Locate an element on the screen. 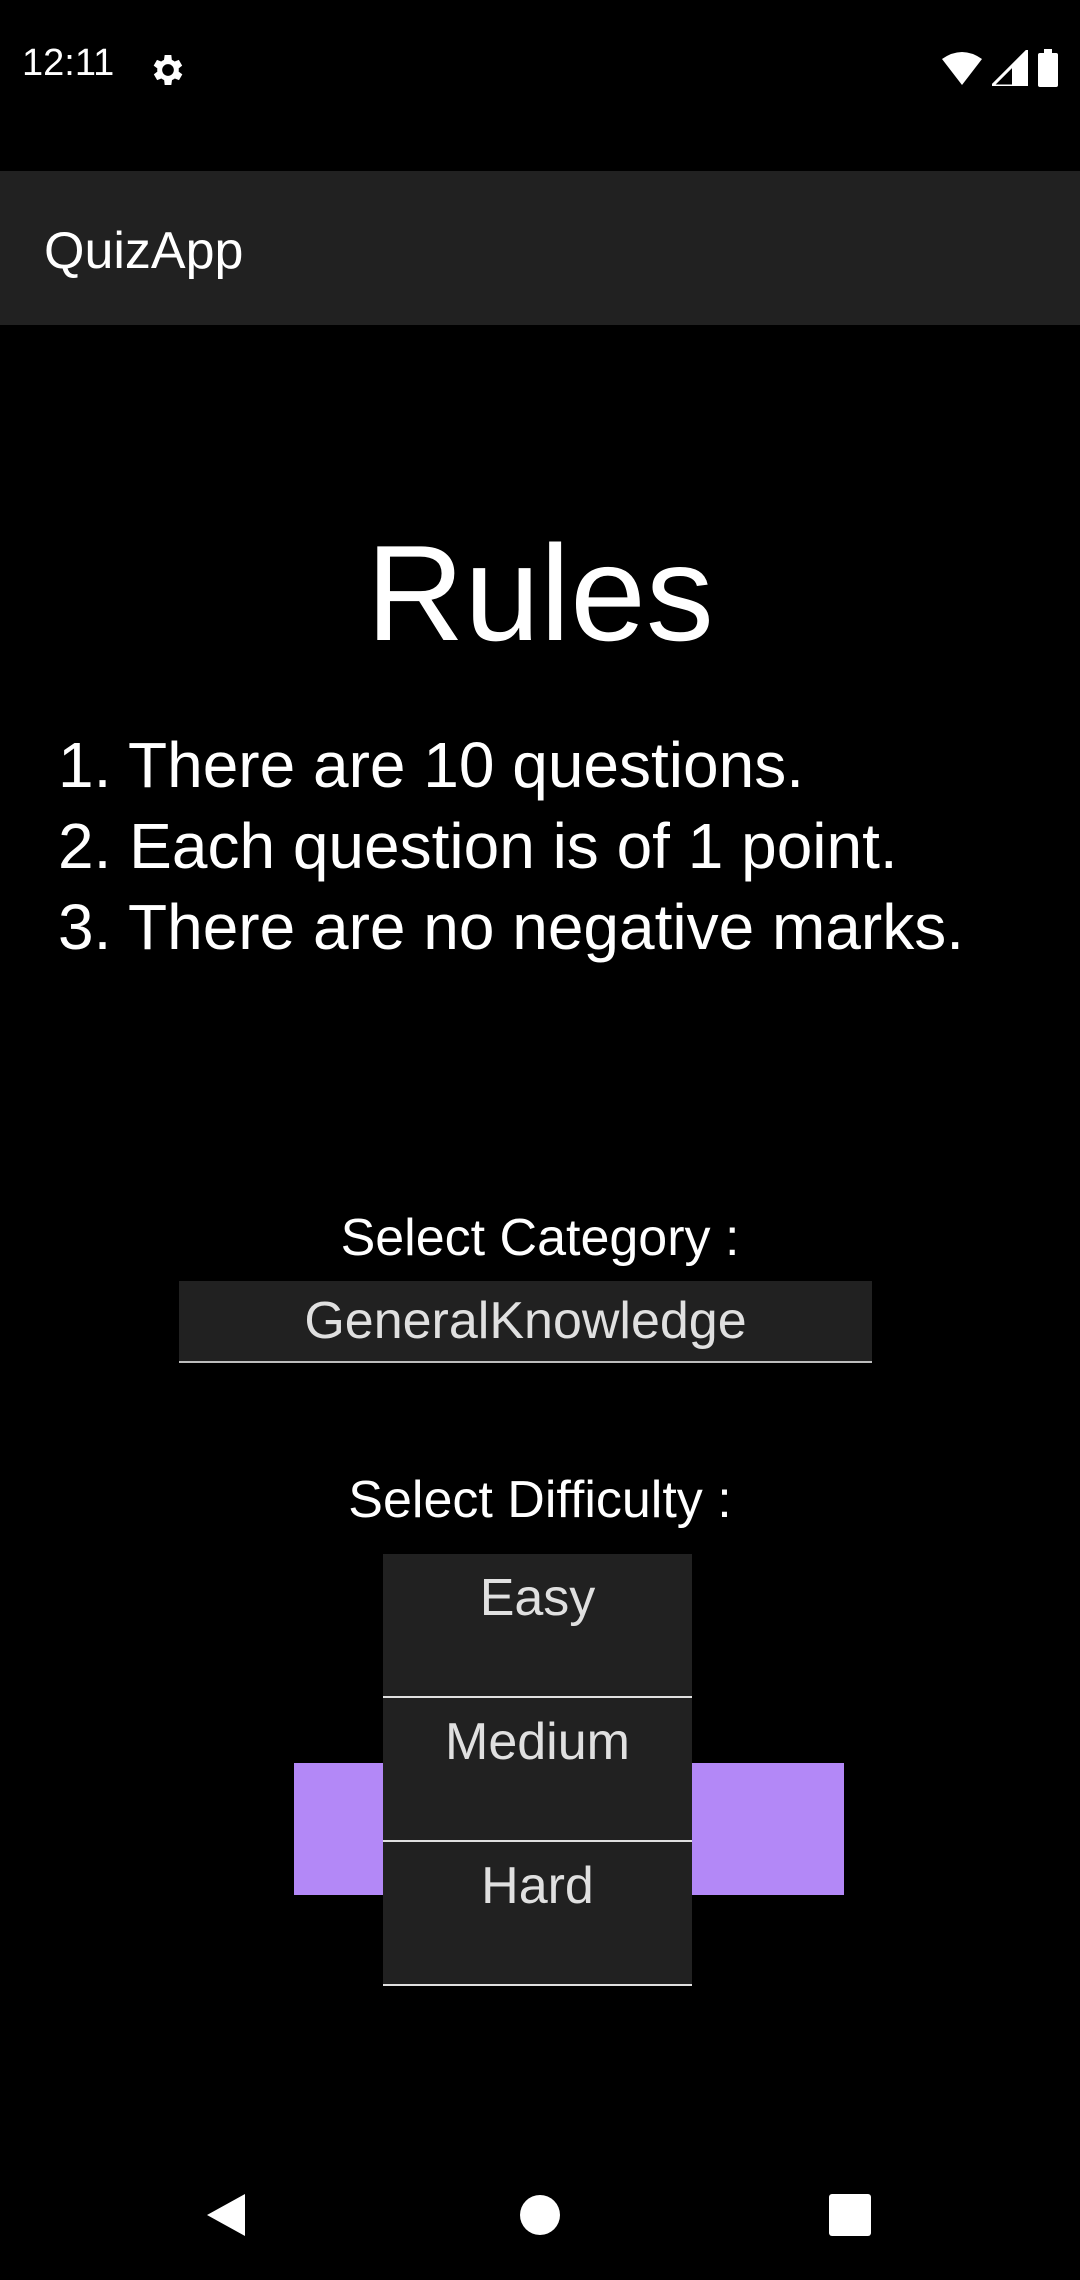  difficulty-option-label: Hard is located at coordinates (537, 1886).